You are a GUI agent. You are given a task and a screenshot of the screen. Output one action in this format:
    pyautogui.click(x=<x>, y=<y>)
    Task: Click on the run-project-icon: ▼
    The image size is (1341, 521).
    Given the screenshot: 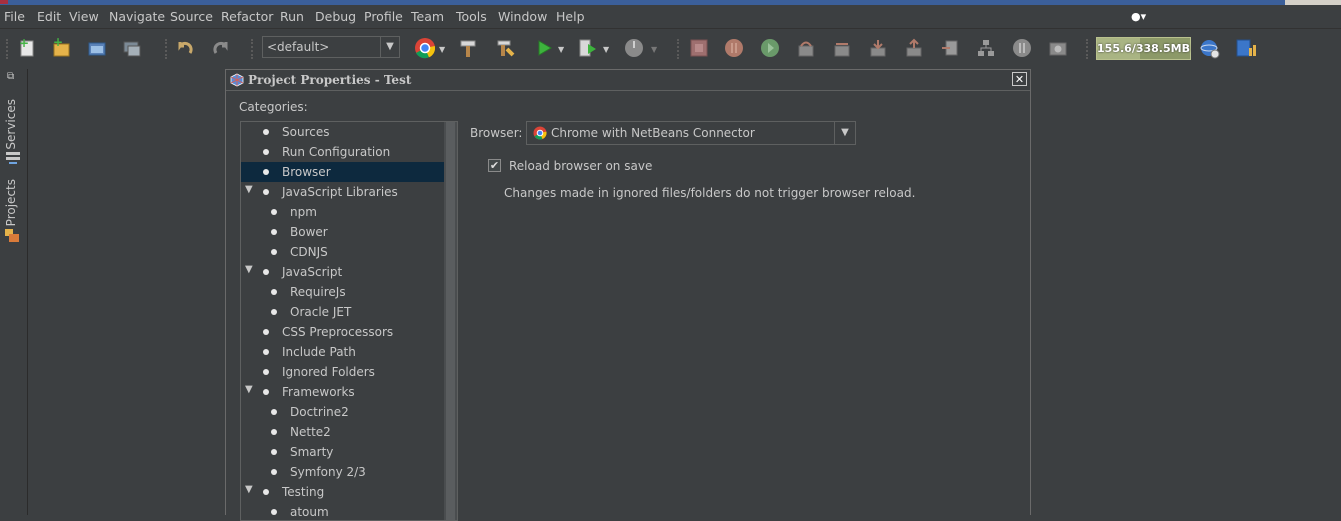 What is the action you would take?
    pyautogui.click(x=550, y=48)
    